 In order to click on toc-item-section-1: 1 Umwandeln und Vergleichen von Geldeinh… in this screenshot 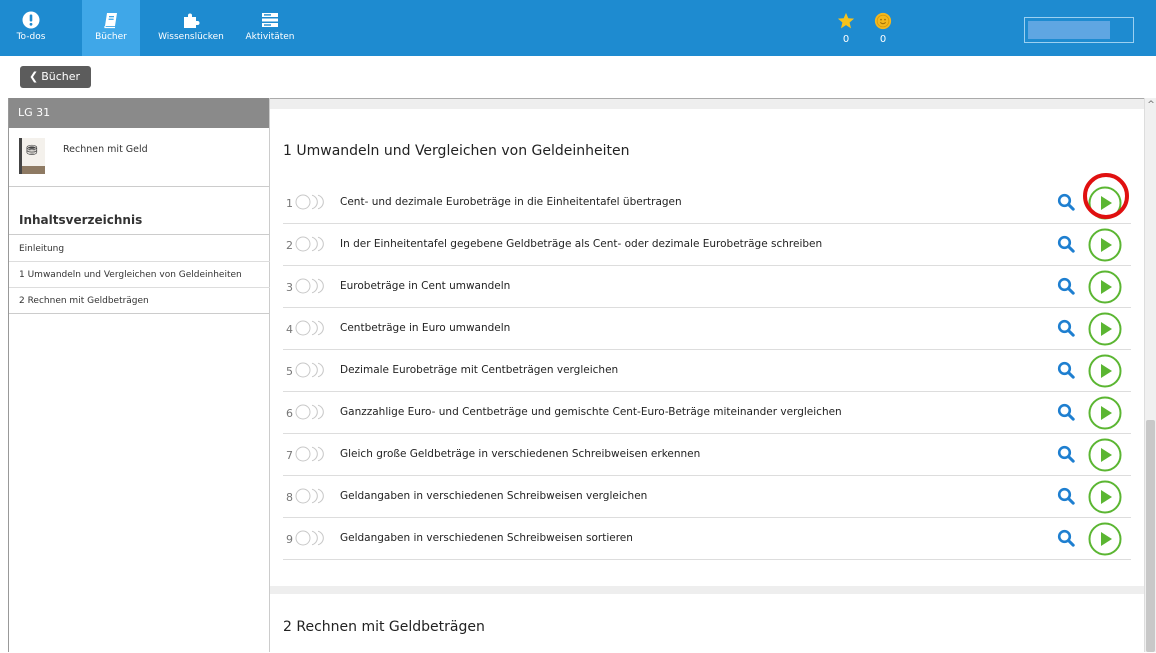, I will do `click(139, 275)`.